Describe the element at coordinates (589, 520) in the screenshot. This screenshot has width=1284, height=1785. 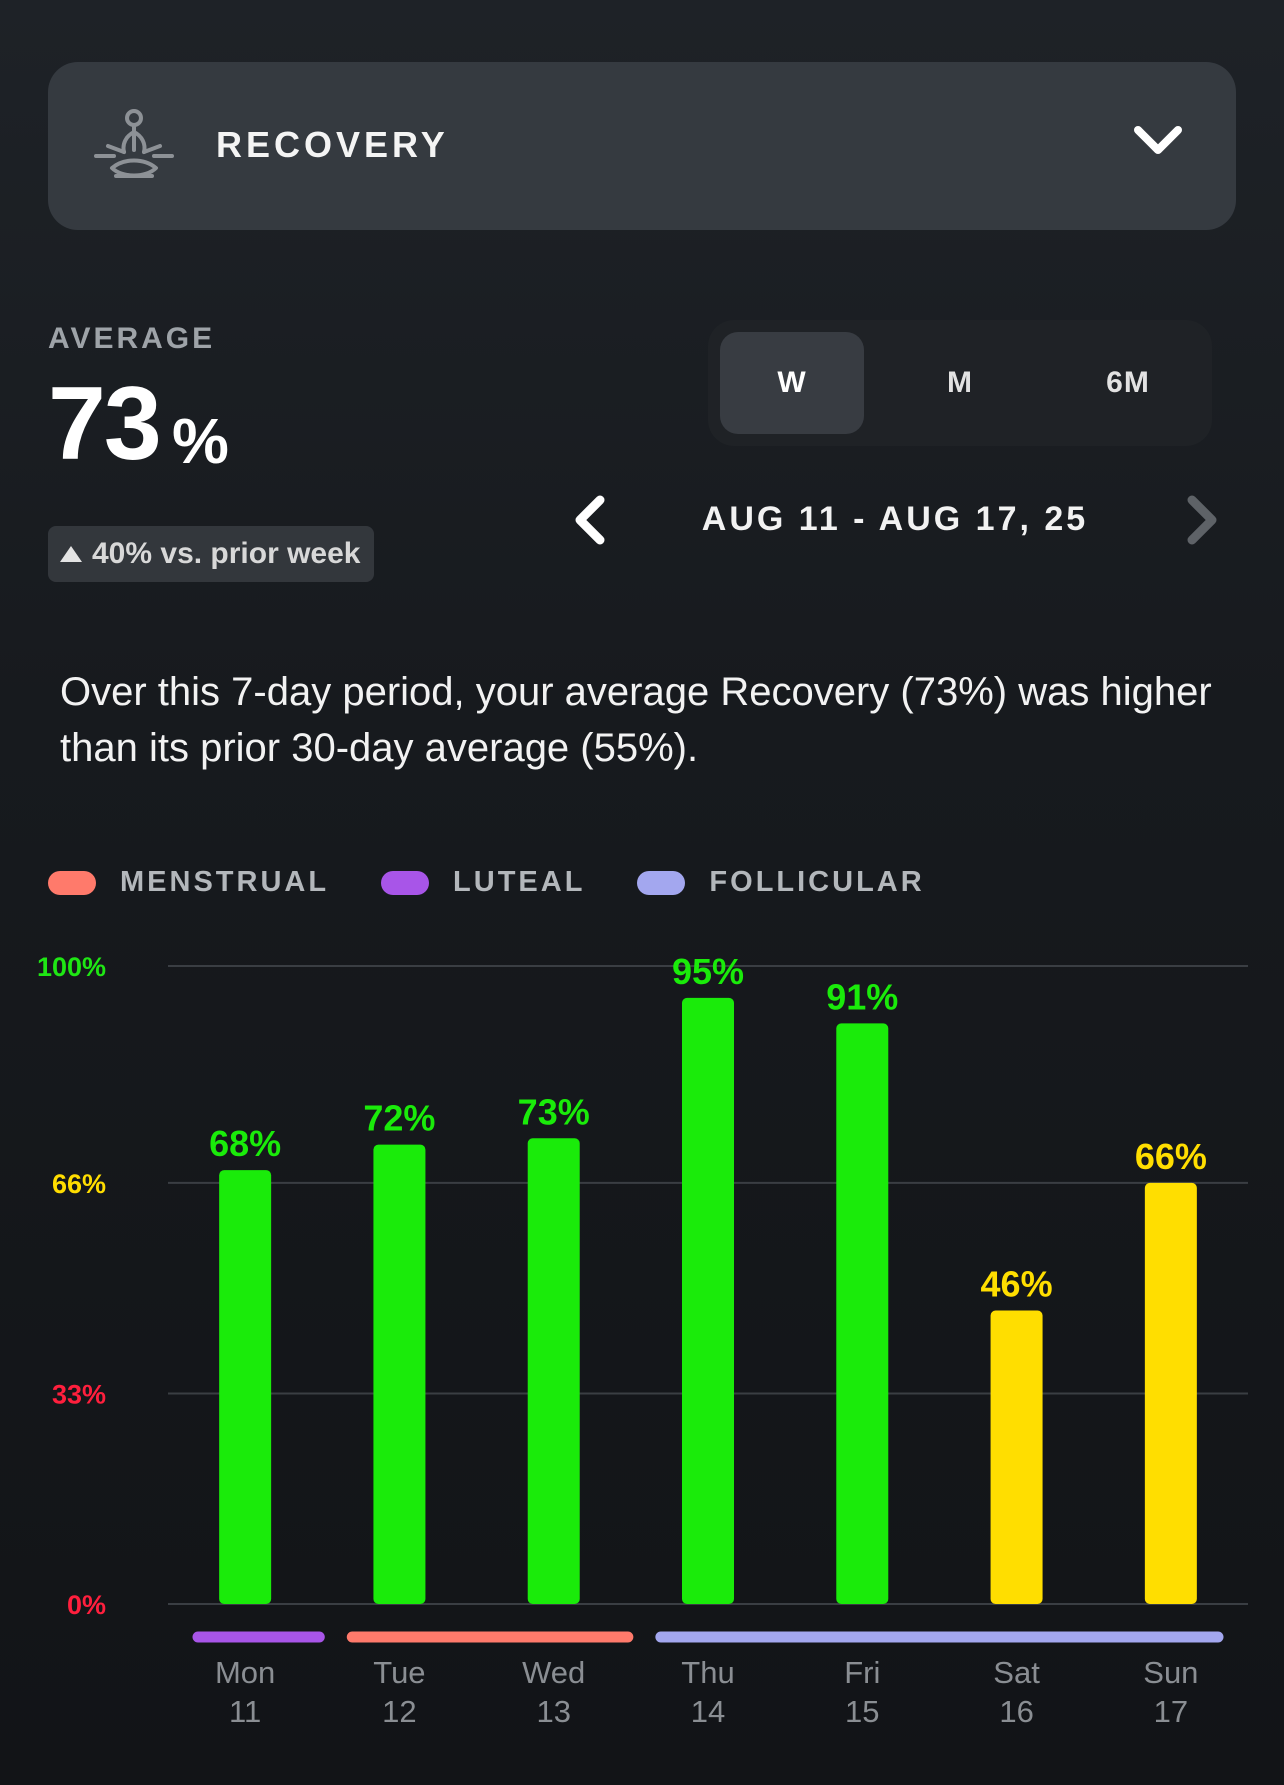
I see `chevron-left-icon` at that location.